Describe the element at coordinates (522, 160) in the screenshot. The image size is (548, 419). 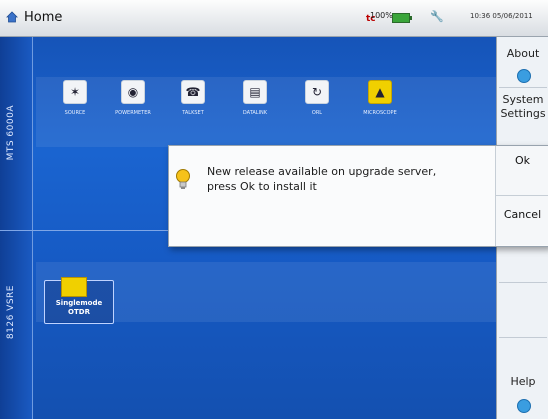
I see `ok-label: Ok` at that location.